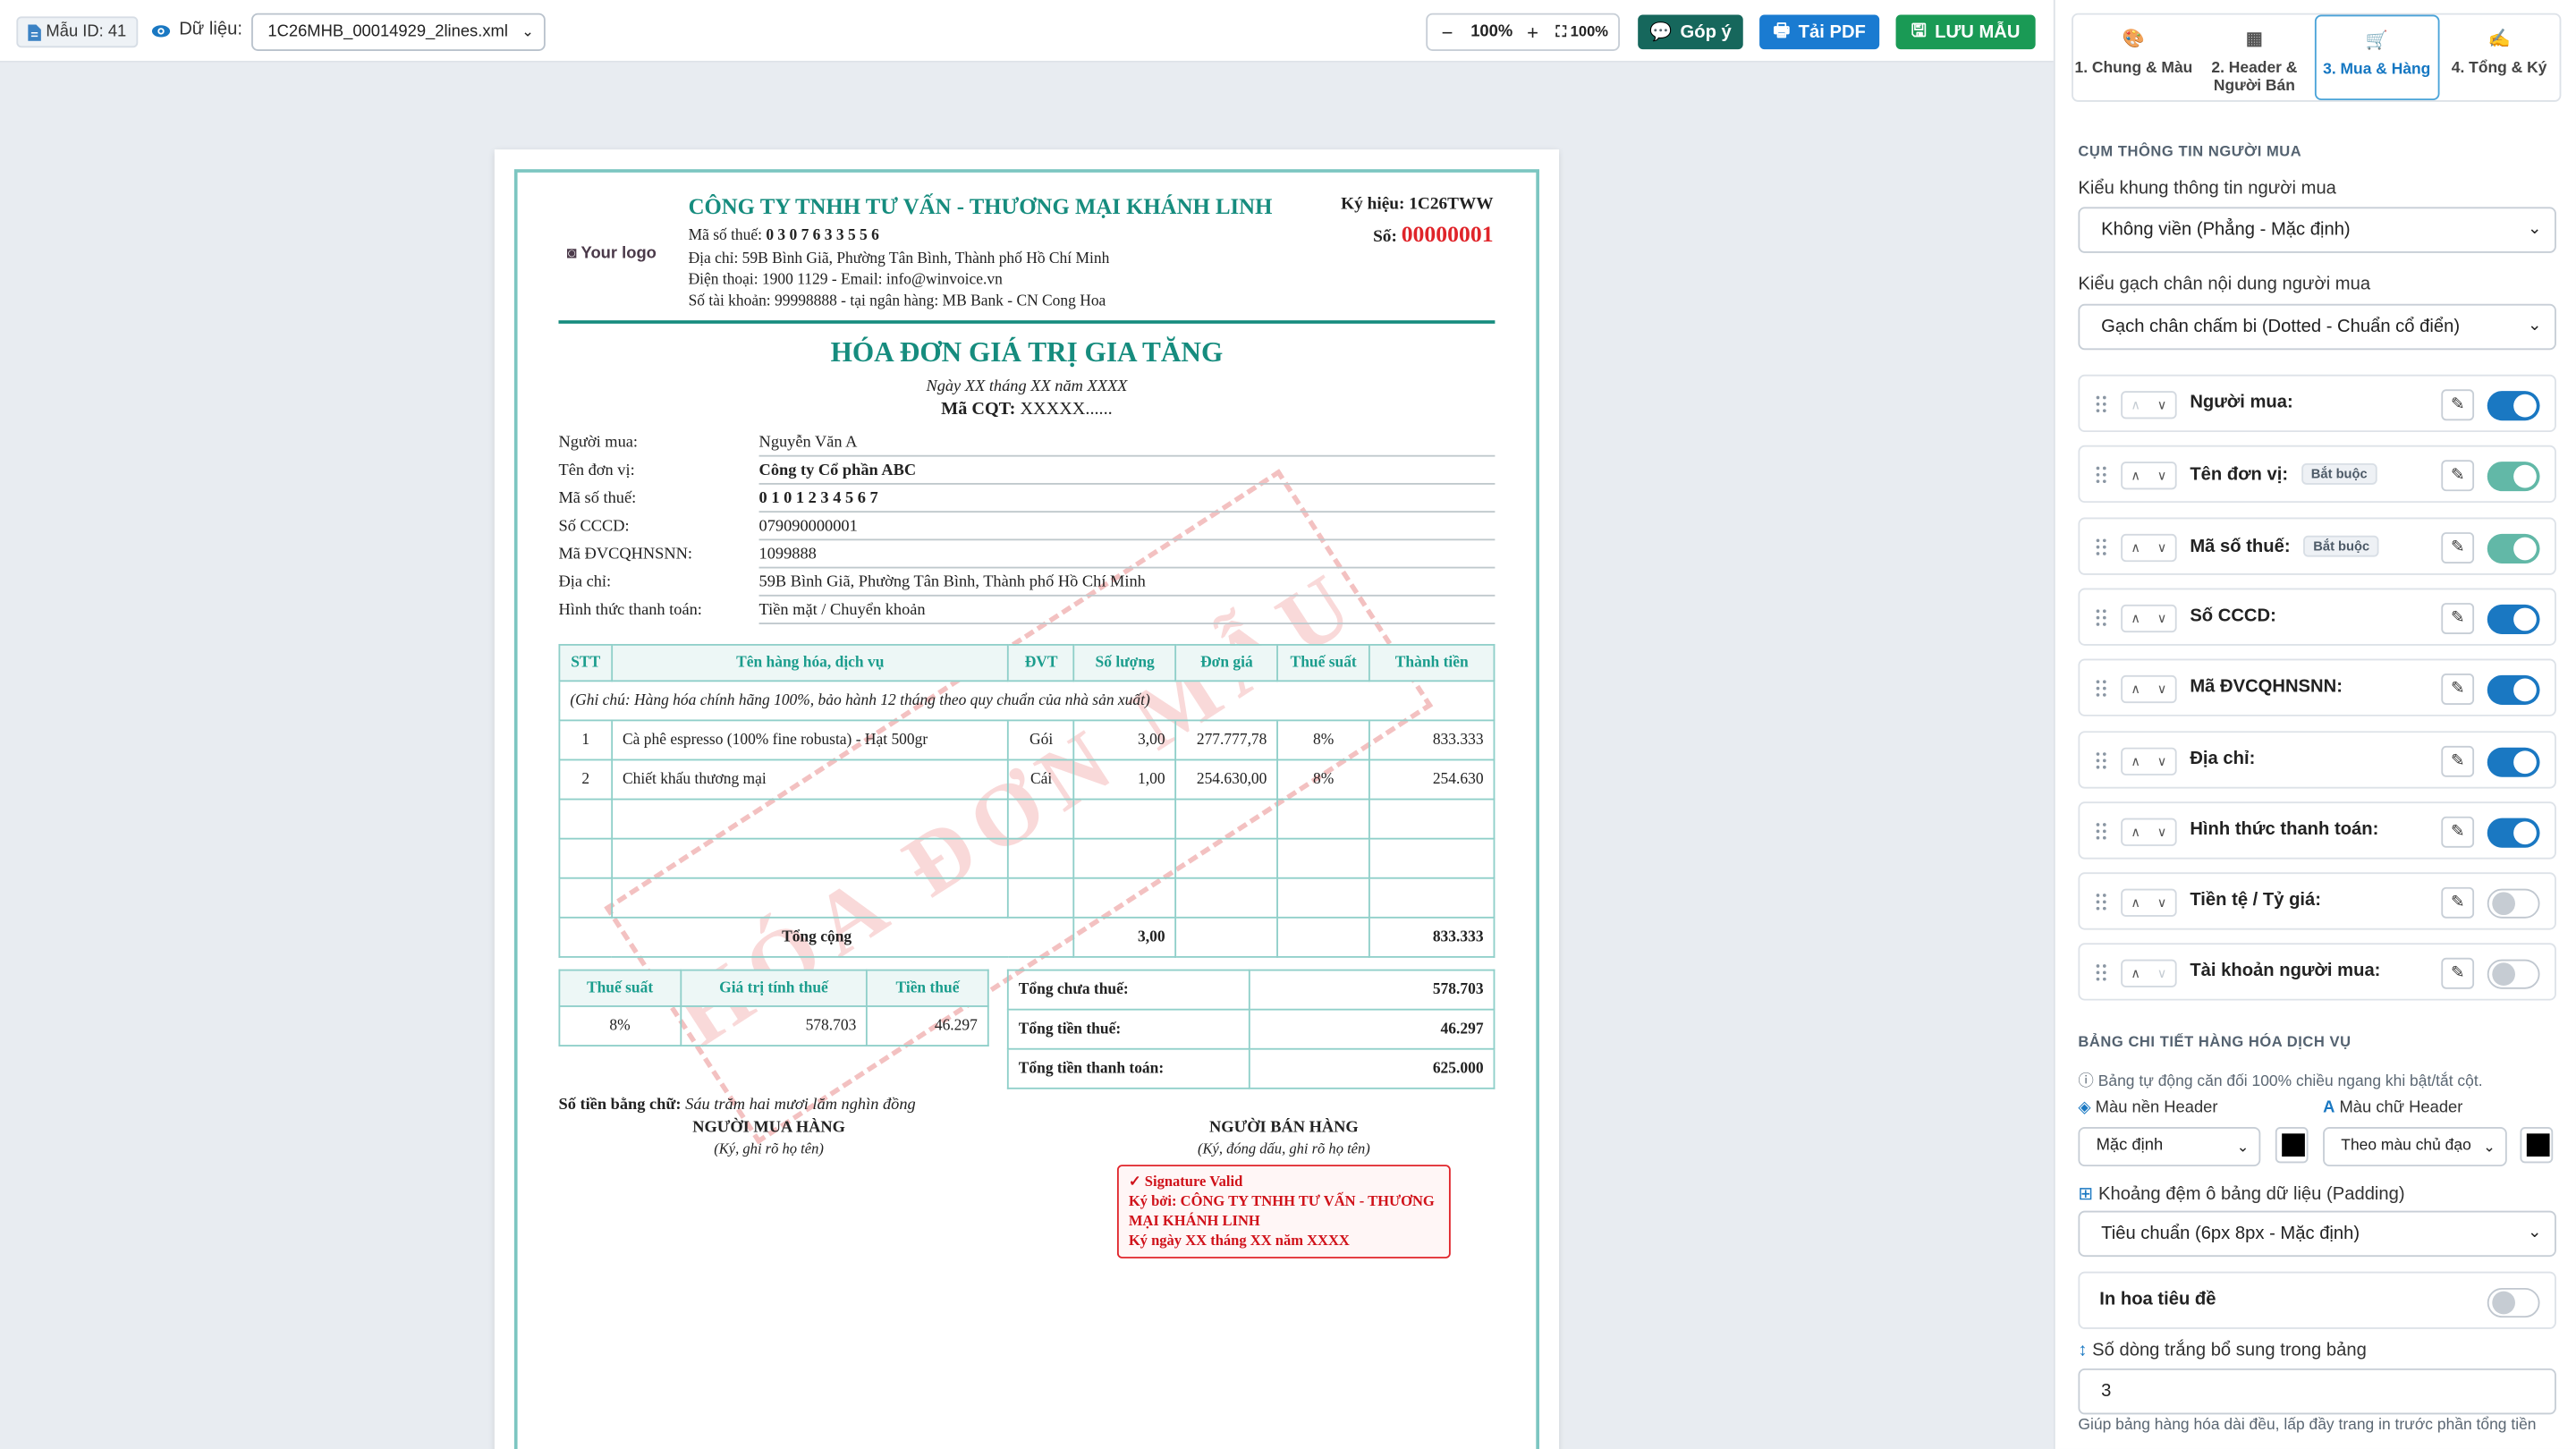 This screenshot has height=1449, width=2576. What do you see at coordinates (2086, 1194) in the screenshot?
I see `table-icon: ⊞` at bounding box center [2086, 1194].